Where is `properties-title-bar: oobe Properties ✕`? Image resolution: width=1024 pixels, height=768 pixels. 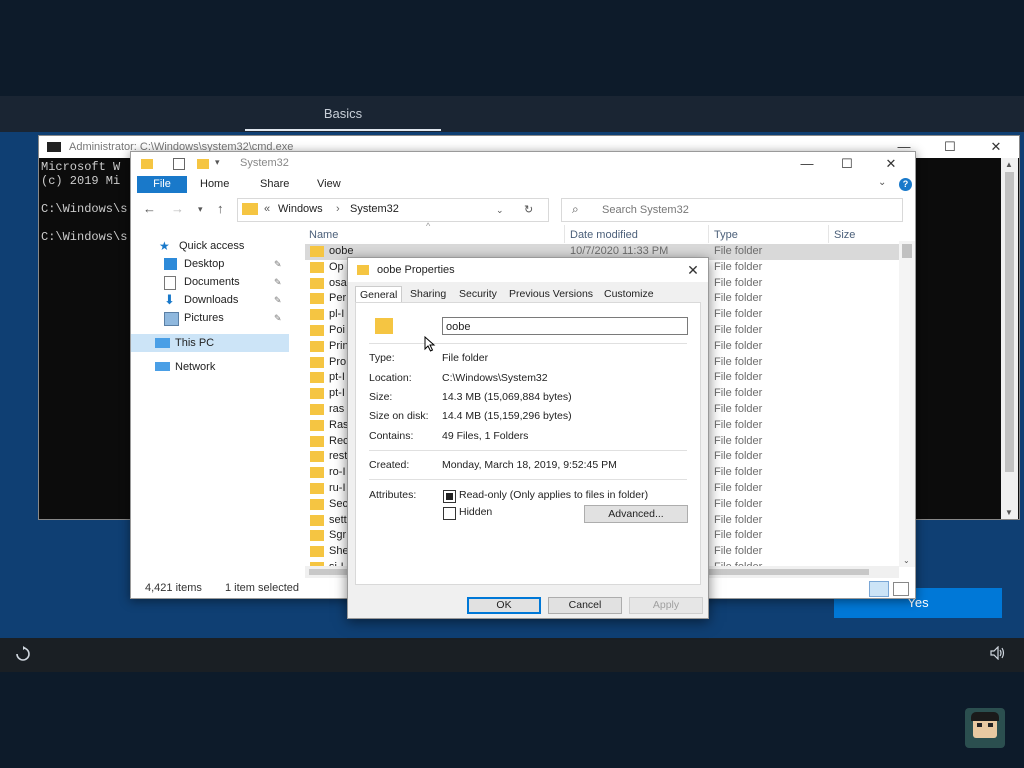
properties-title-bar: oobe Properties ✕ is located at coordinates (528, 270).